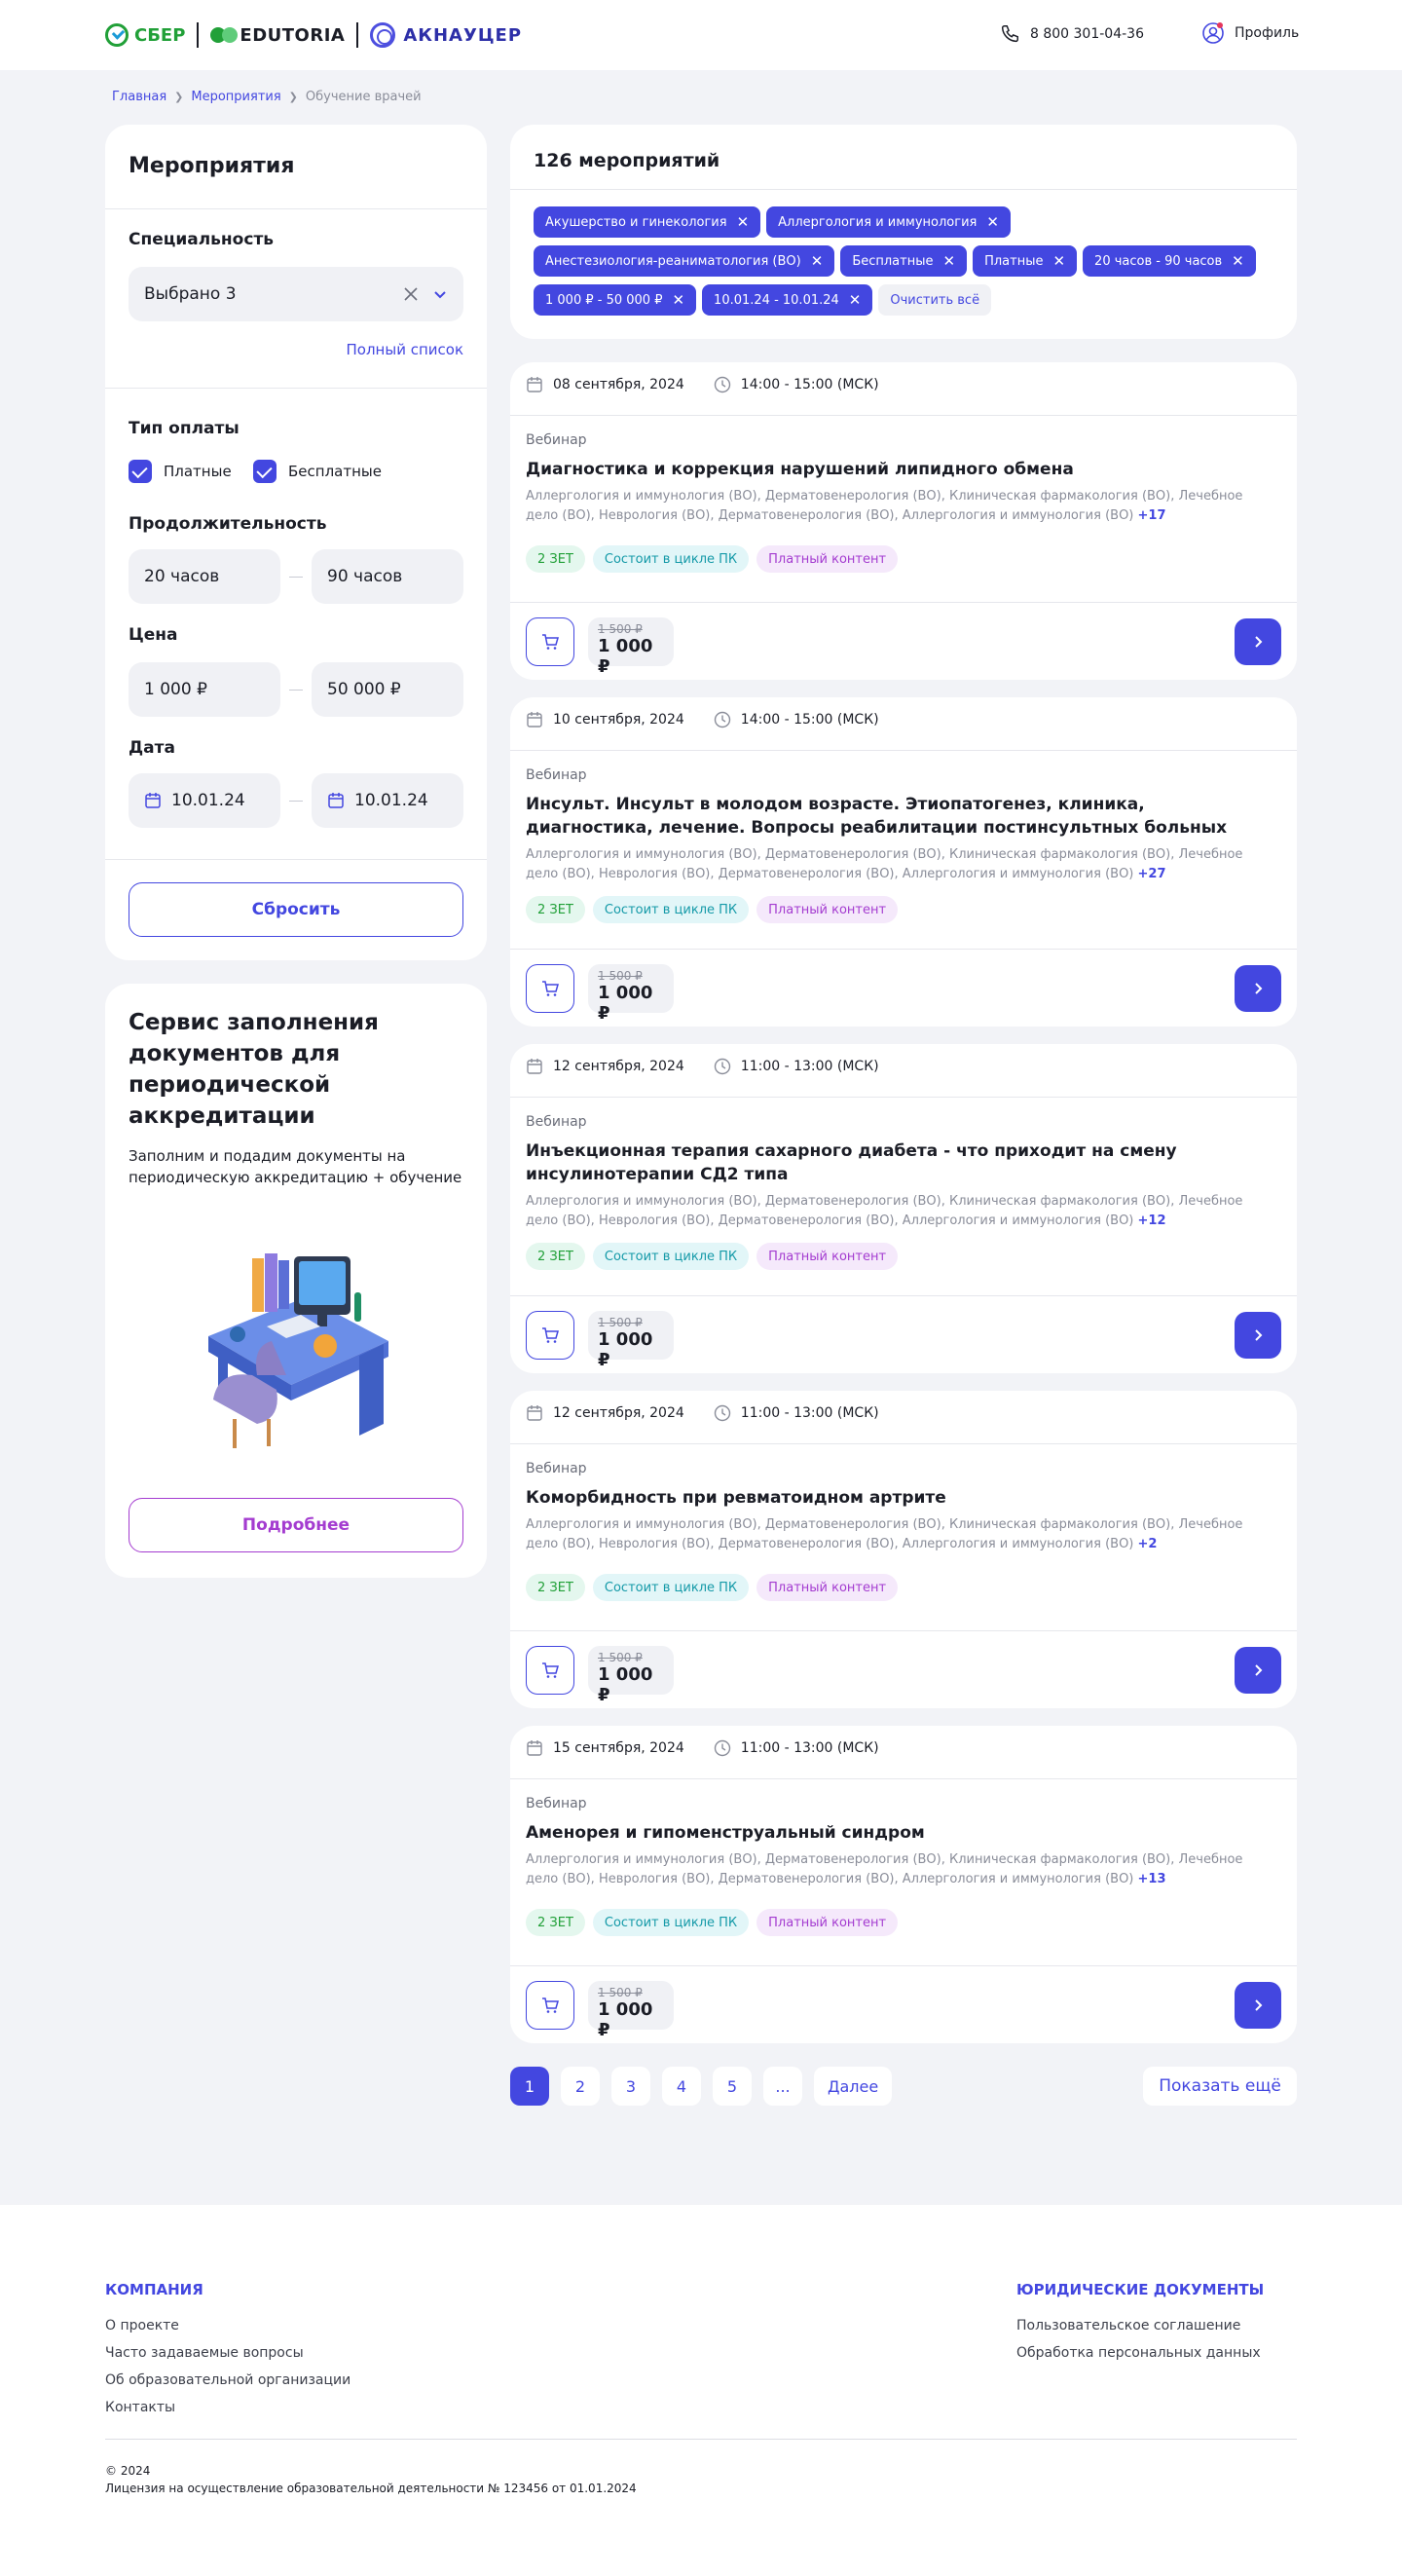 The width and height of the screenshot is (1402, 2576). Describe the element at coordinates (529, 2086) in the screenshot. I see `page-button: 1` at that location.